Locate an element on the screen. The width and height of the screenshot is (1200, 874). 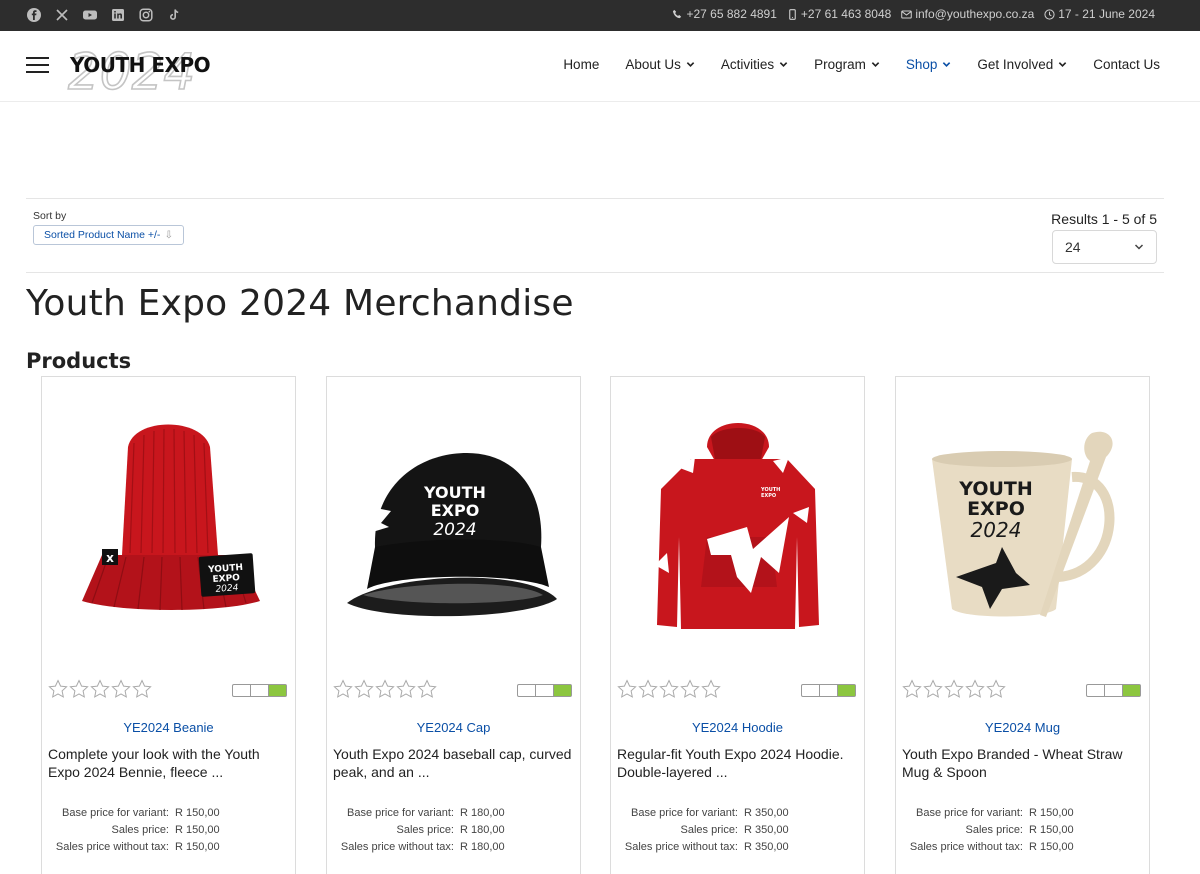
email-address: info@youthexpo.co.za is located at coordinates (975, 14).